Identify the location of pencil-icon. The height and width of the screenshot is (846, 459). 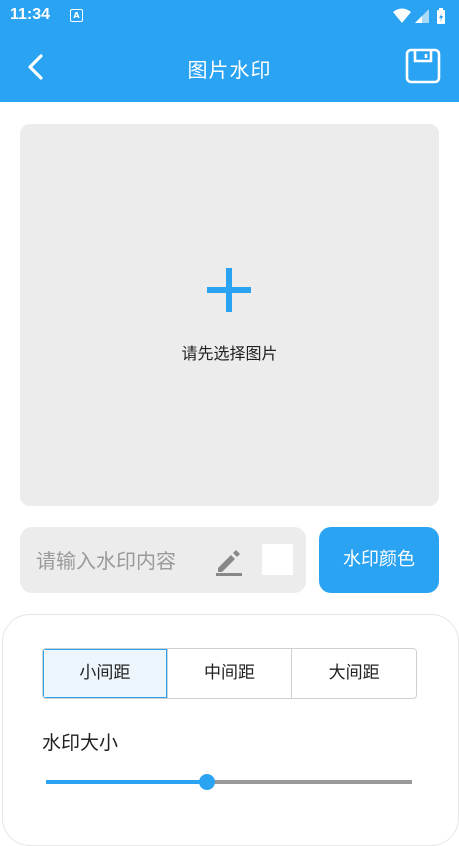
(229, 561).